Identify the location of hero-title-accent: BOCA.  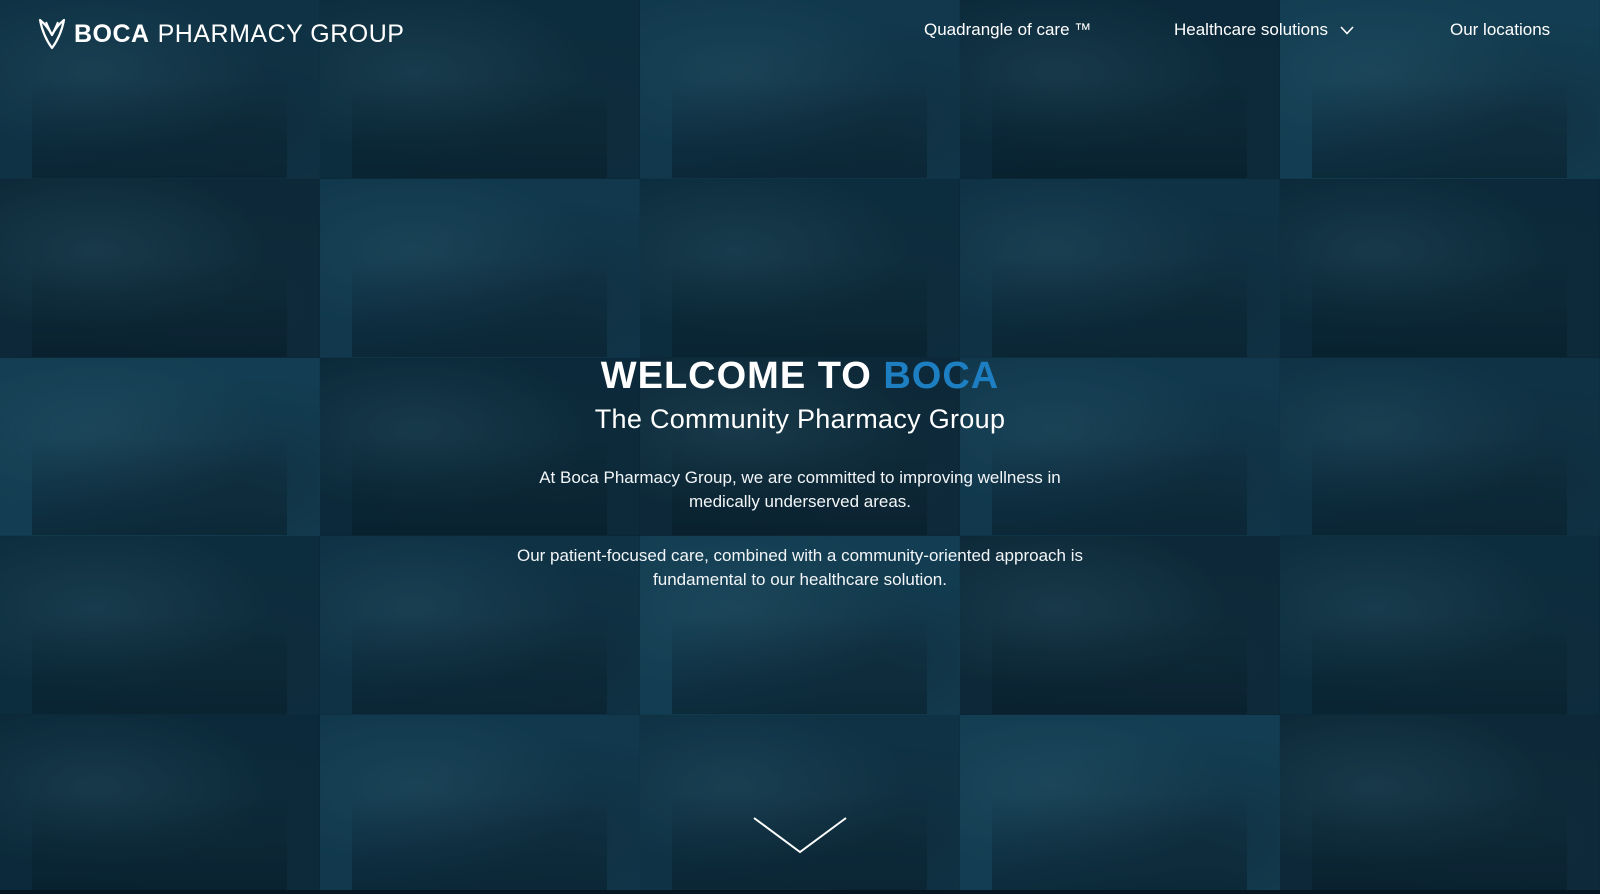
(941, 376).